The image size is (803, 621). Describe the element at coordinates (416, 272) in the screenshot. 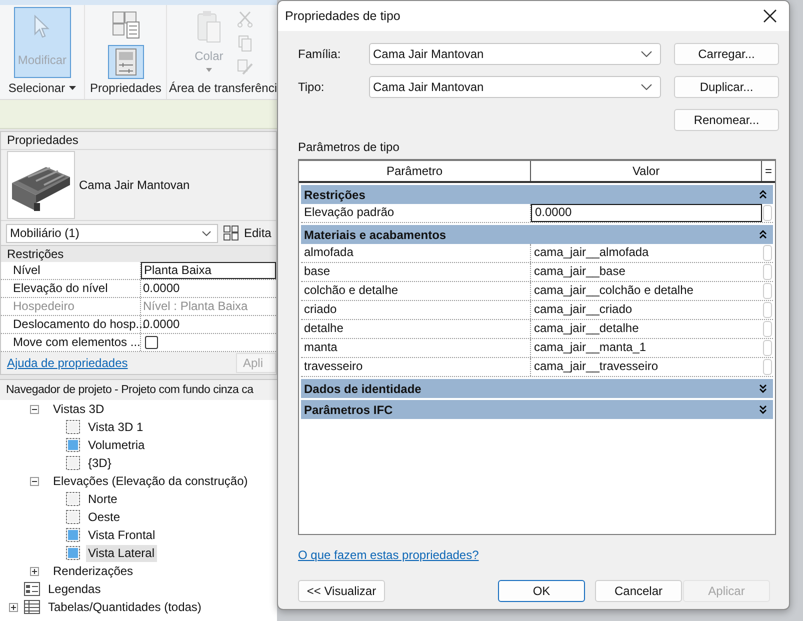

I see `table-cell: base` at that location.